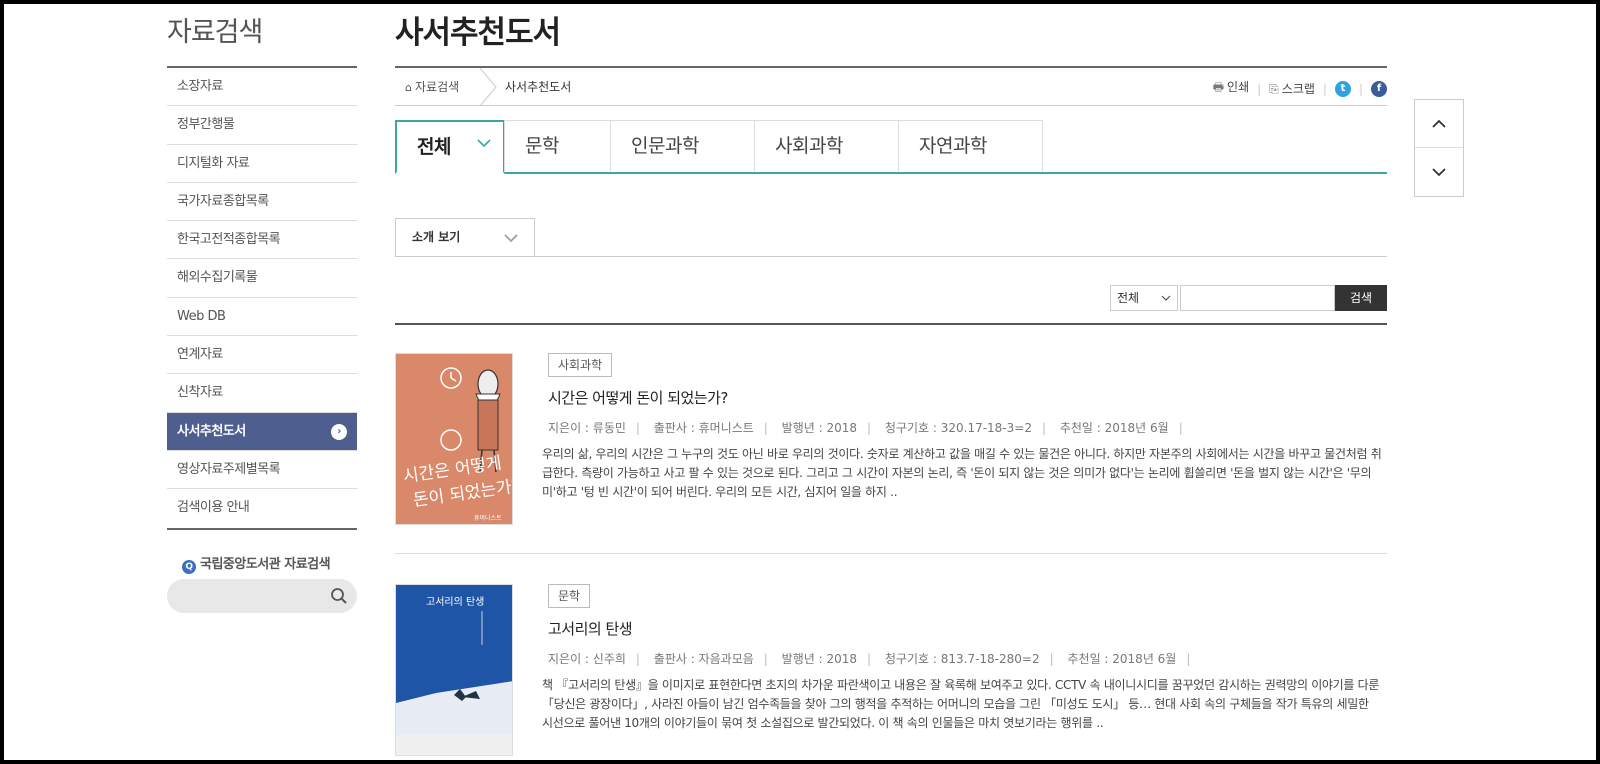 This screenshot has height=764, width=1600. I want to click on book-cover-image: 시간은 어떻게 돈이 되었는가? 휴머니스트, so click(454, 439).